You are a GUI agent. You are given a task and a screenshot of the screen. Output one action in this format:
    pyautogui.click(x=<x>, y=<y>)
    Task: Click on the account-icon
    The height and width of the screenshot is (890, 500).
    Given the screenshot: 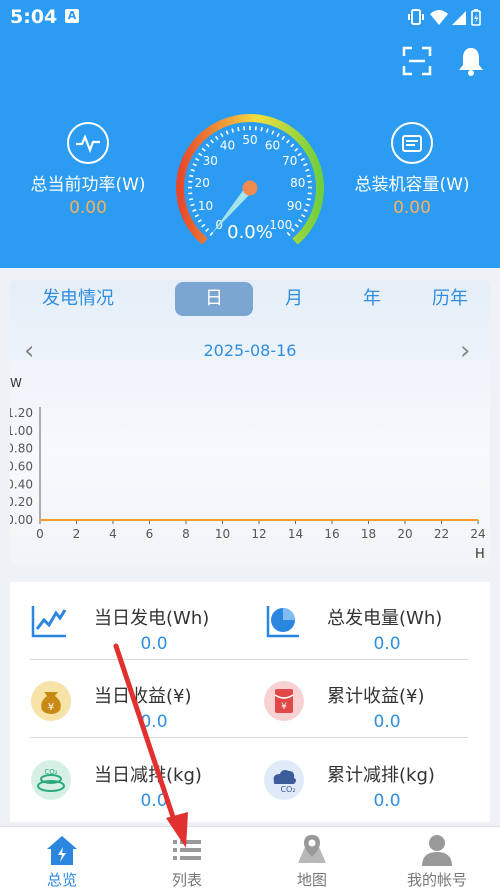 What is the action you would take?
    pyautogui.click(x=437, y=850)
    